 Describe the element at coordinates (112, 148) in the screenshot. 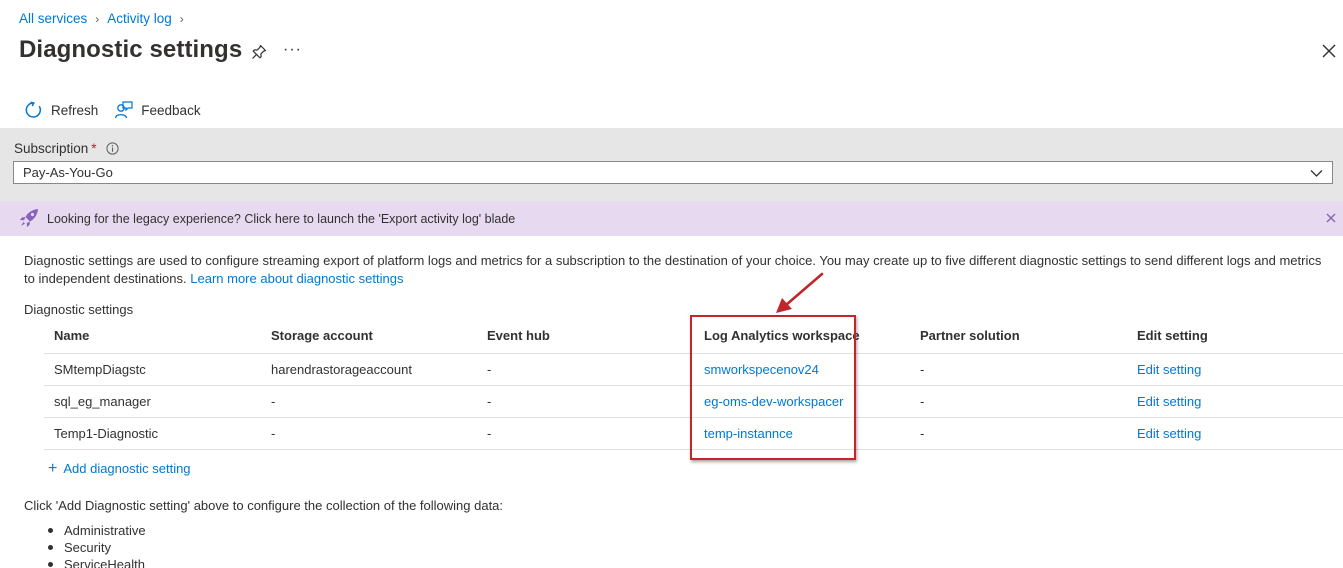

I see `info-icon` at that location.